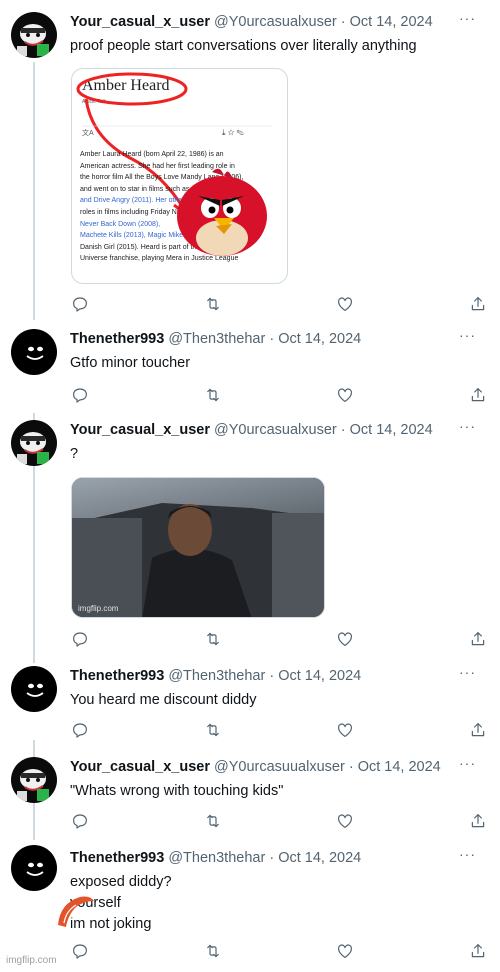 The image size is (500, 972). What do you see at coordinates (98, 608) in the screenshot?
I see `image-watermark: imgflip.com` at bounding box center [98, 608].